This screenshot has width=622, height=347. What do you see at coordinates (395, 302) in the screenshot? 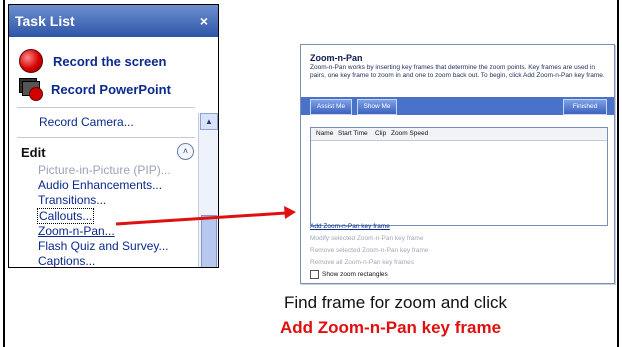
I see `caption-instruction: Find frame for zoom and click` at bounding box center [395, 302].